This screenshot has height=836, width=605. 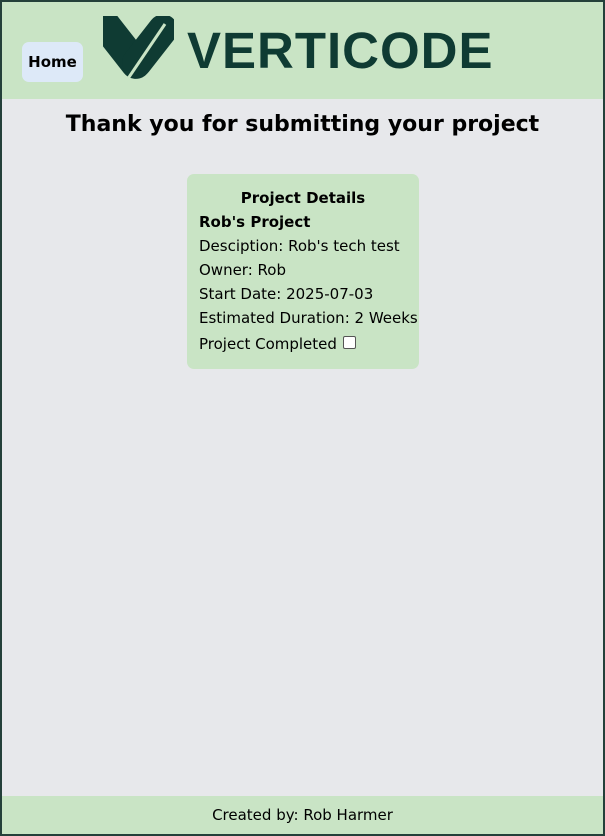 I want to click on project-start-date: Start Date: 2025-07-03, so click(x=286, y=294).